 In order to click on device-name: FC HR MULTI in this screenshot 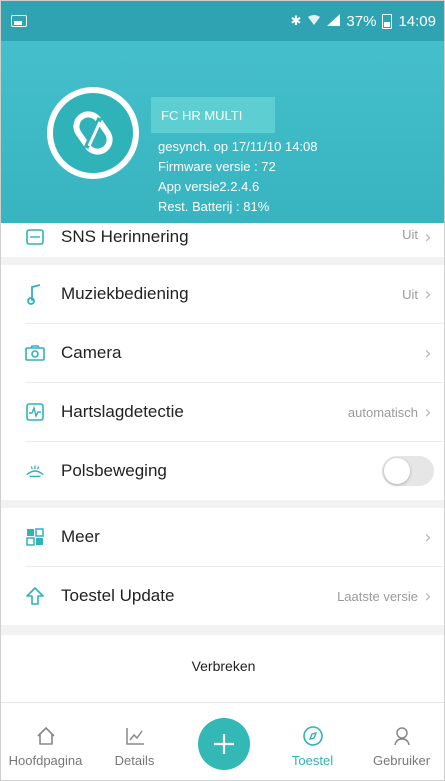, I will do `click(213, 115)`.